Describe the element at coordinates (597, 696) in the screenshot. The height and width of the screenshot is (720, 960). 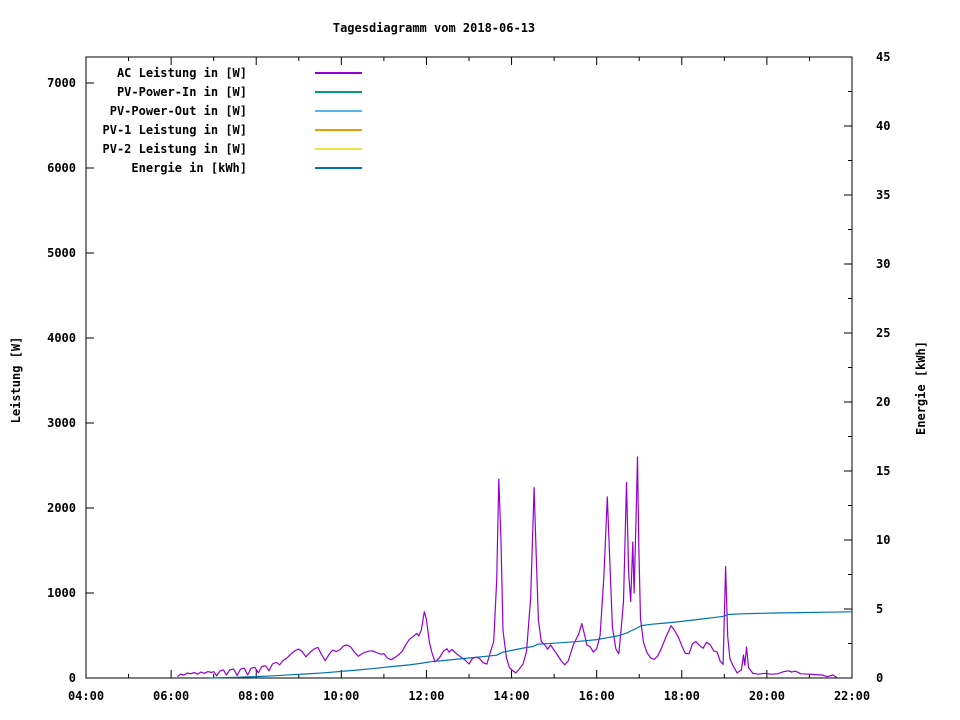
I see `x-tick-label: 16:00` at that location.